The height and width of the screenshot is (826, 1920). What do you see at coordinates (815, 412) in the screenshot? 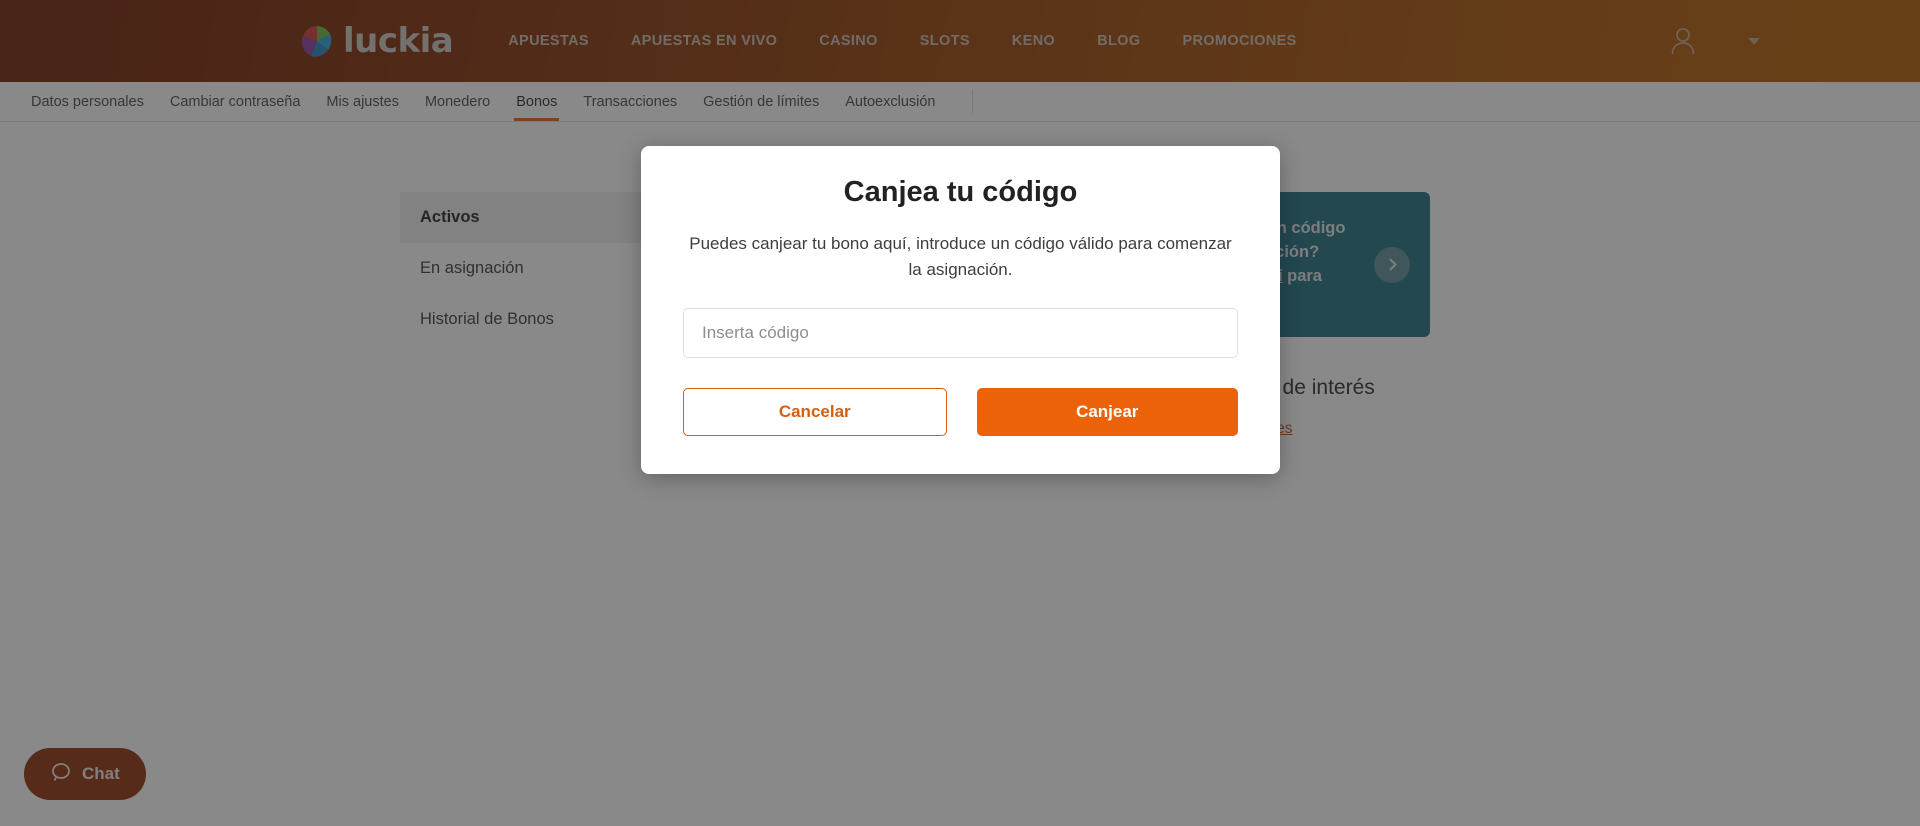
I see `cancel-button: Cancelar` at bounding box center [815, 412].